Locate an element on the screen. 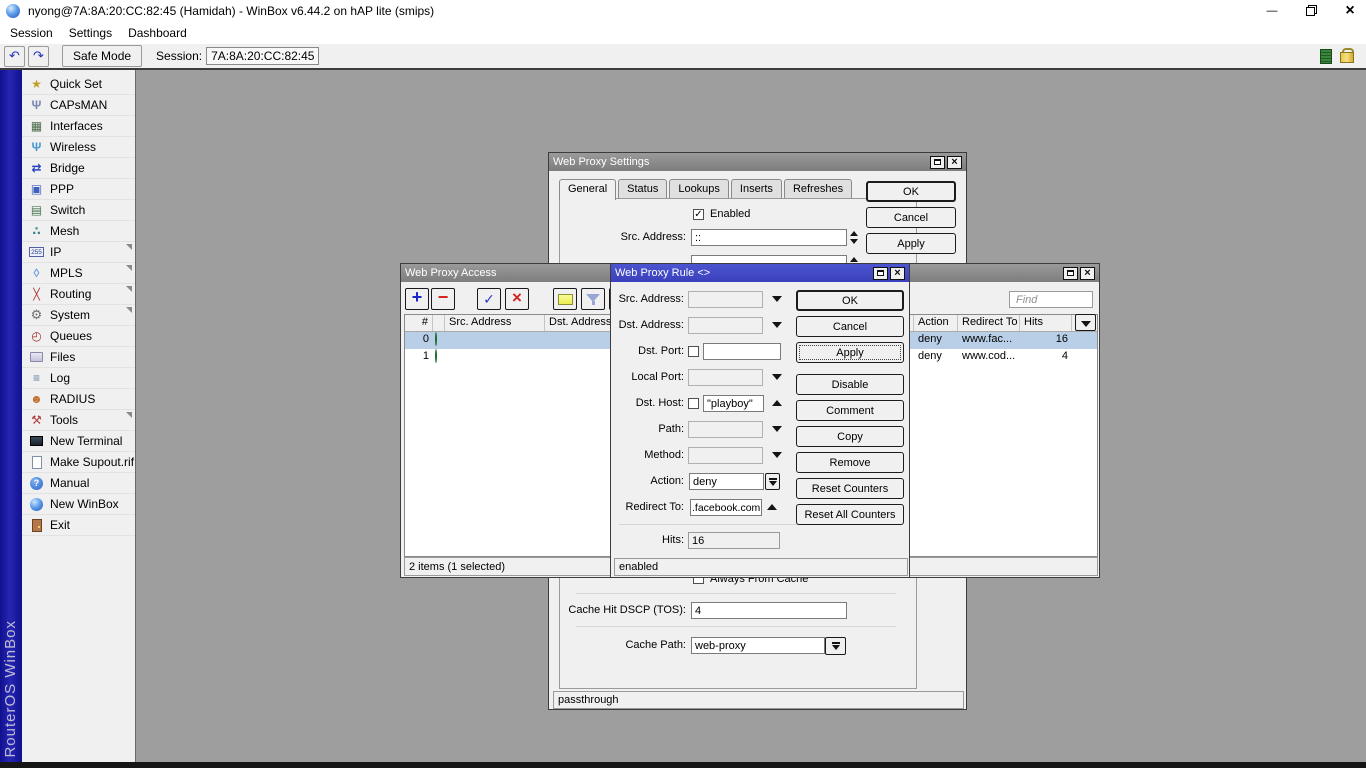 This screenshot has width=1366, height=768. sidebar-item-switch: Switch is located at coordinates (78, 210).